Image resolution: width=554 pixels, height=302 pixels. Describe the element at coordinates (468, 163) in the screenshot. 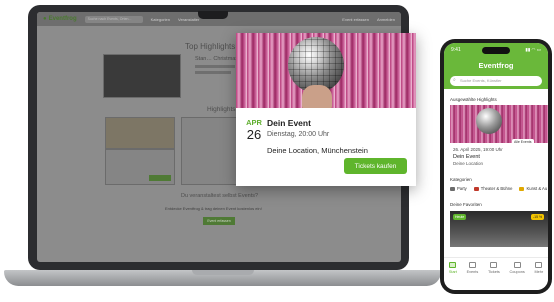

I see `highlight-location: Deine Location` at that location.